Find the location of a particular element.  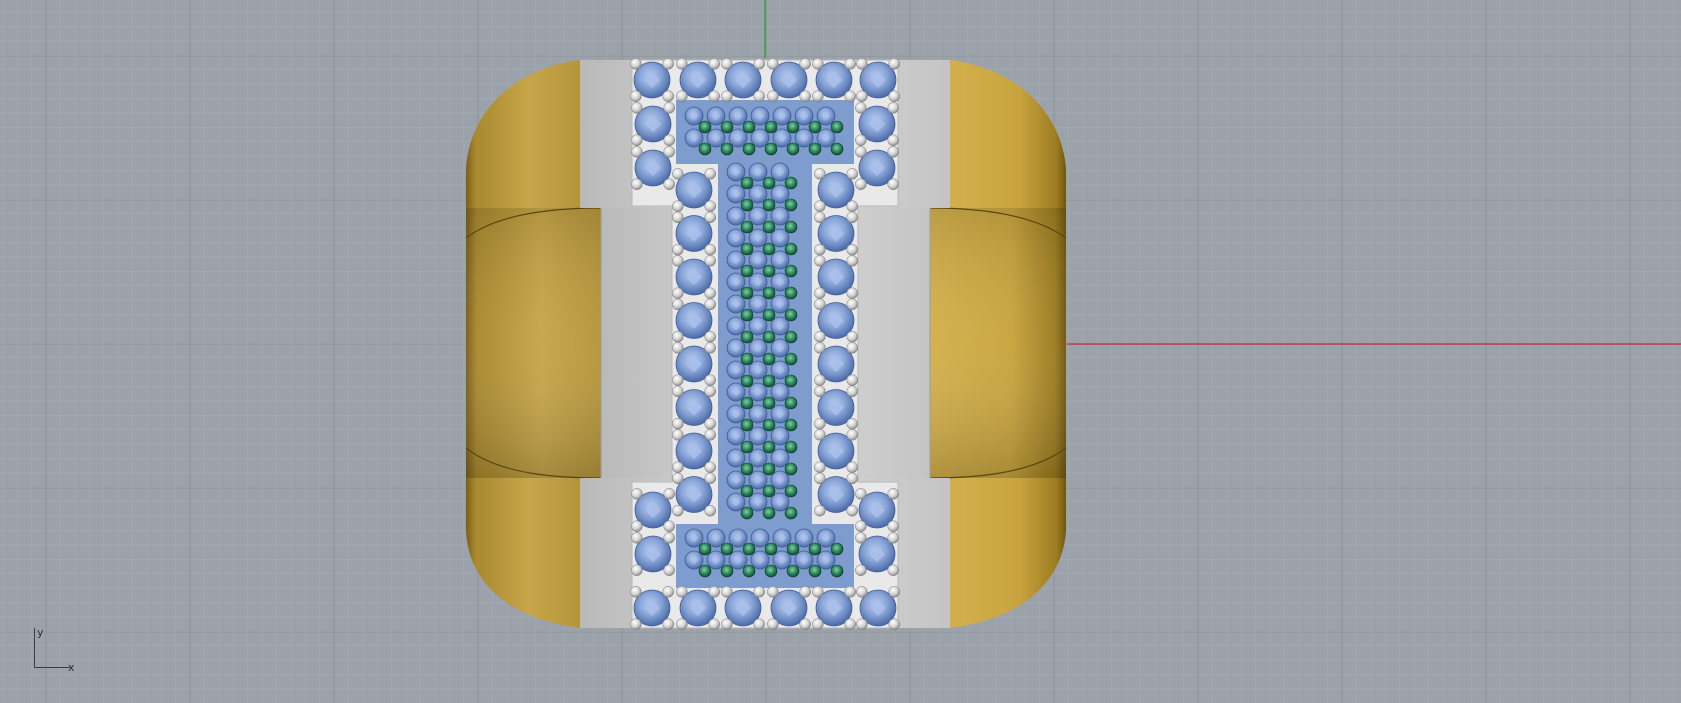

axis-indicator-x-line is located at coordinates (52, 667).